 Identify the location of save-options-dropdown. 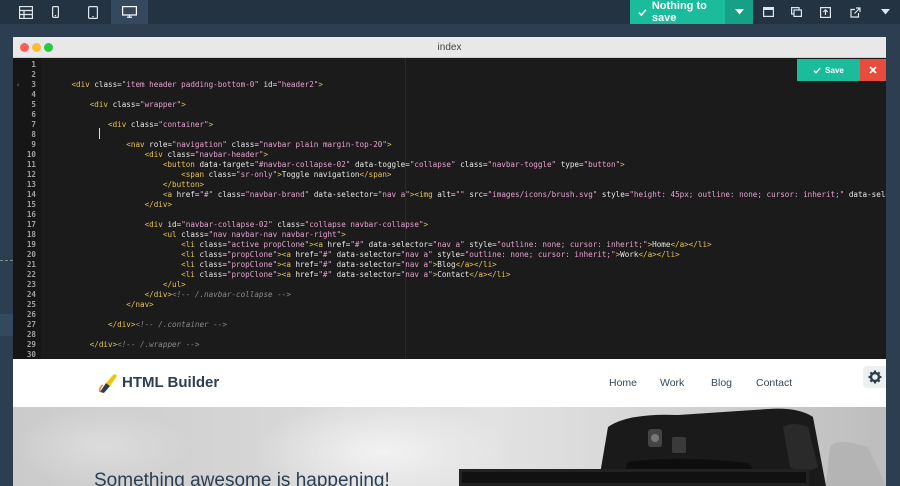
(739, 12).